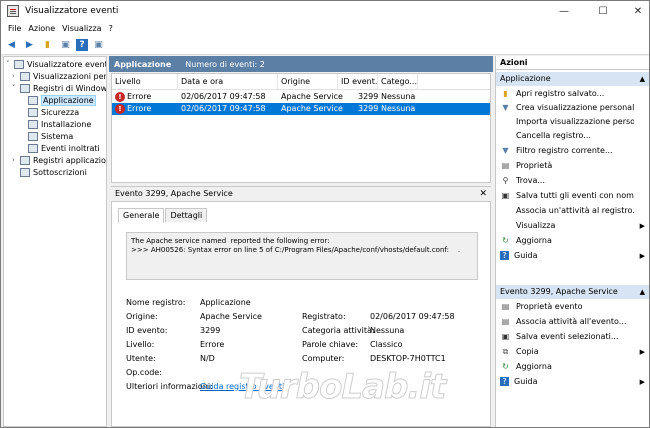 Image resolution: width=650 pixels, height=428 pixels. Describe the element at coordinates (13, 11) in the screenshot. I see `event-viewer-app-icon` at that location.